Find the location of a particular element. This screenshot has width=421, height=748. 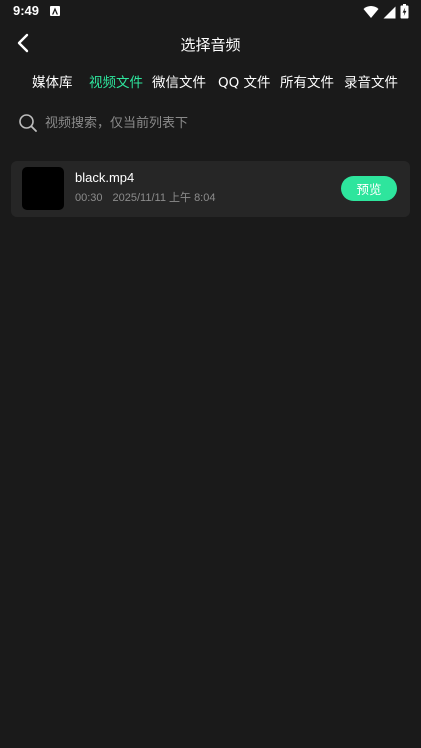

tab-wechat-files: 微信文件 is located at coordinates (179, 81).